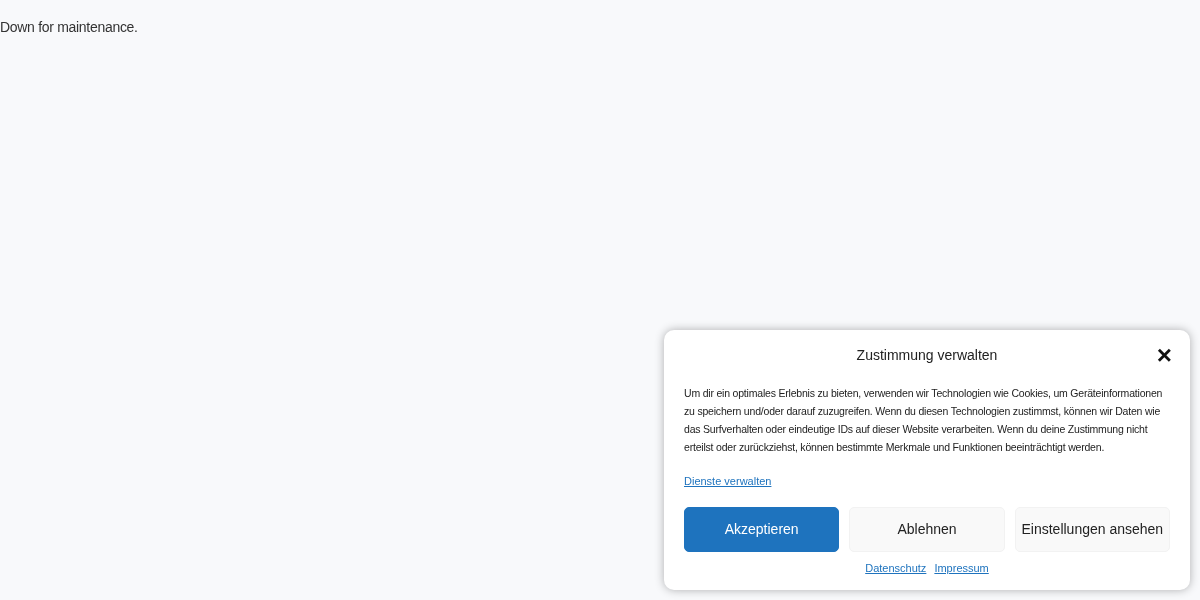  I want to click on manage-services-link: Dienste verwalten, so click(728, 480).